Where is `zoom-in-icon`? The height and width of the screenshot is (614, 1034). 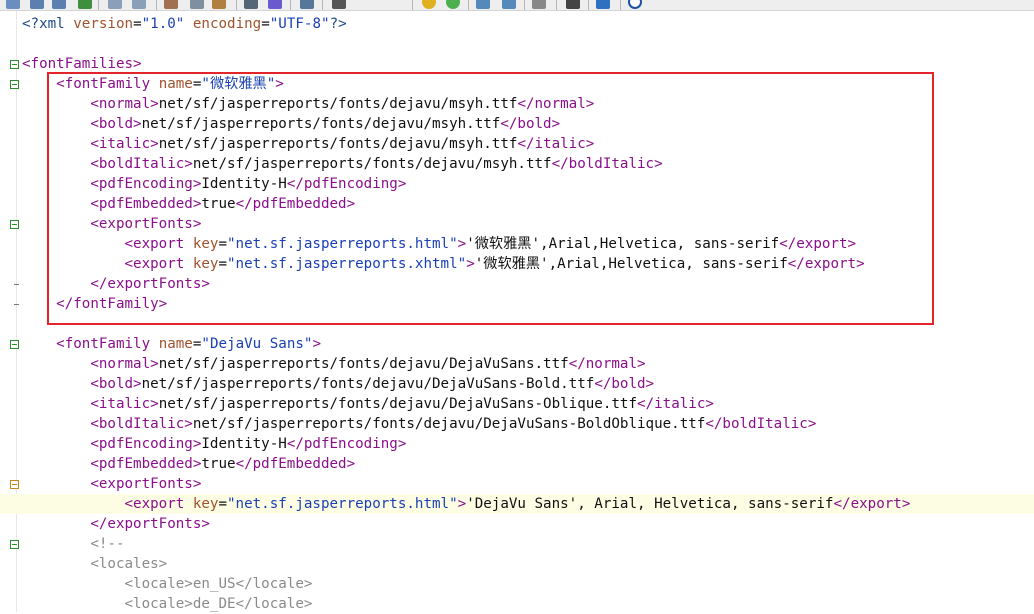 zoom-in-icon is located at coordinates (483, 4).